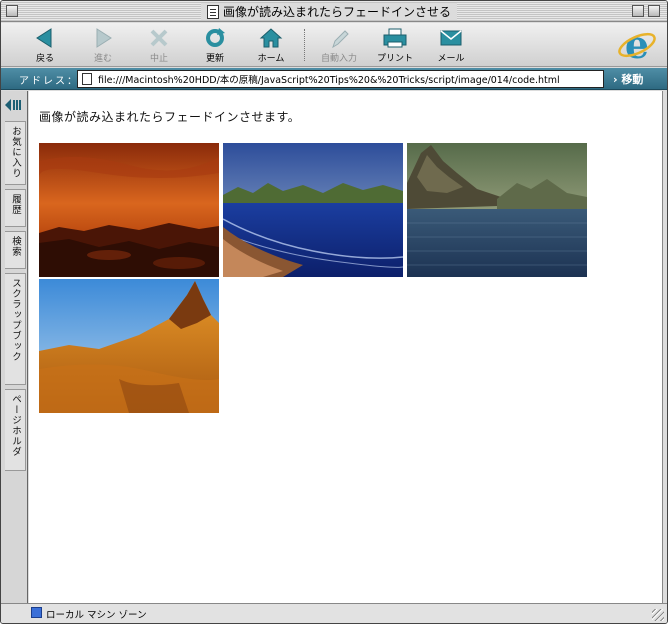  Describe the element at coordinates (271, 59) in the screenshot. I see `home-label: ホーム` at that location.